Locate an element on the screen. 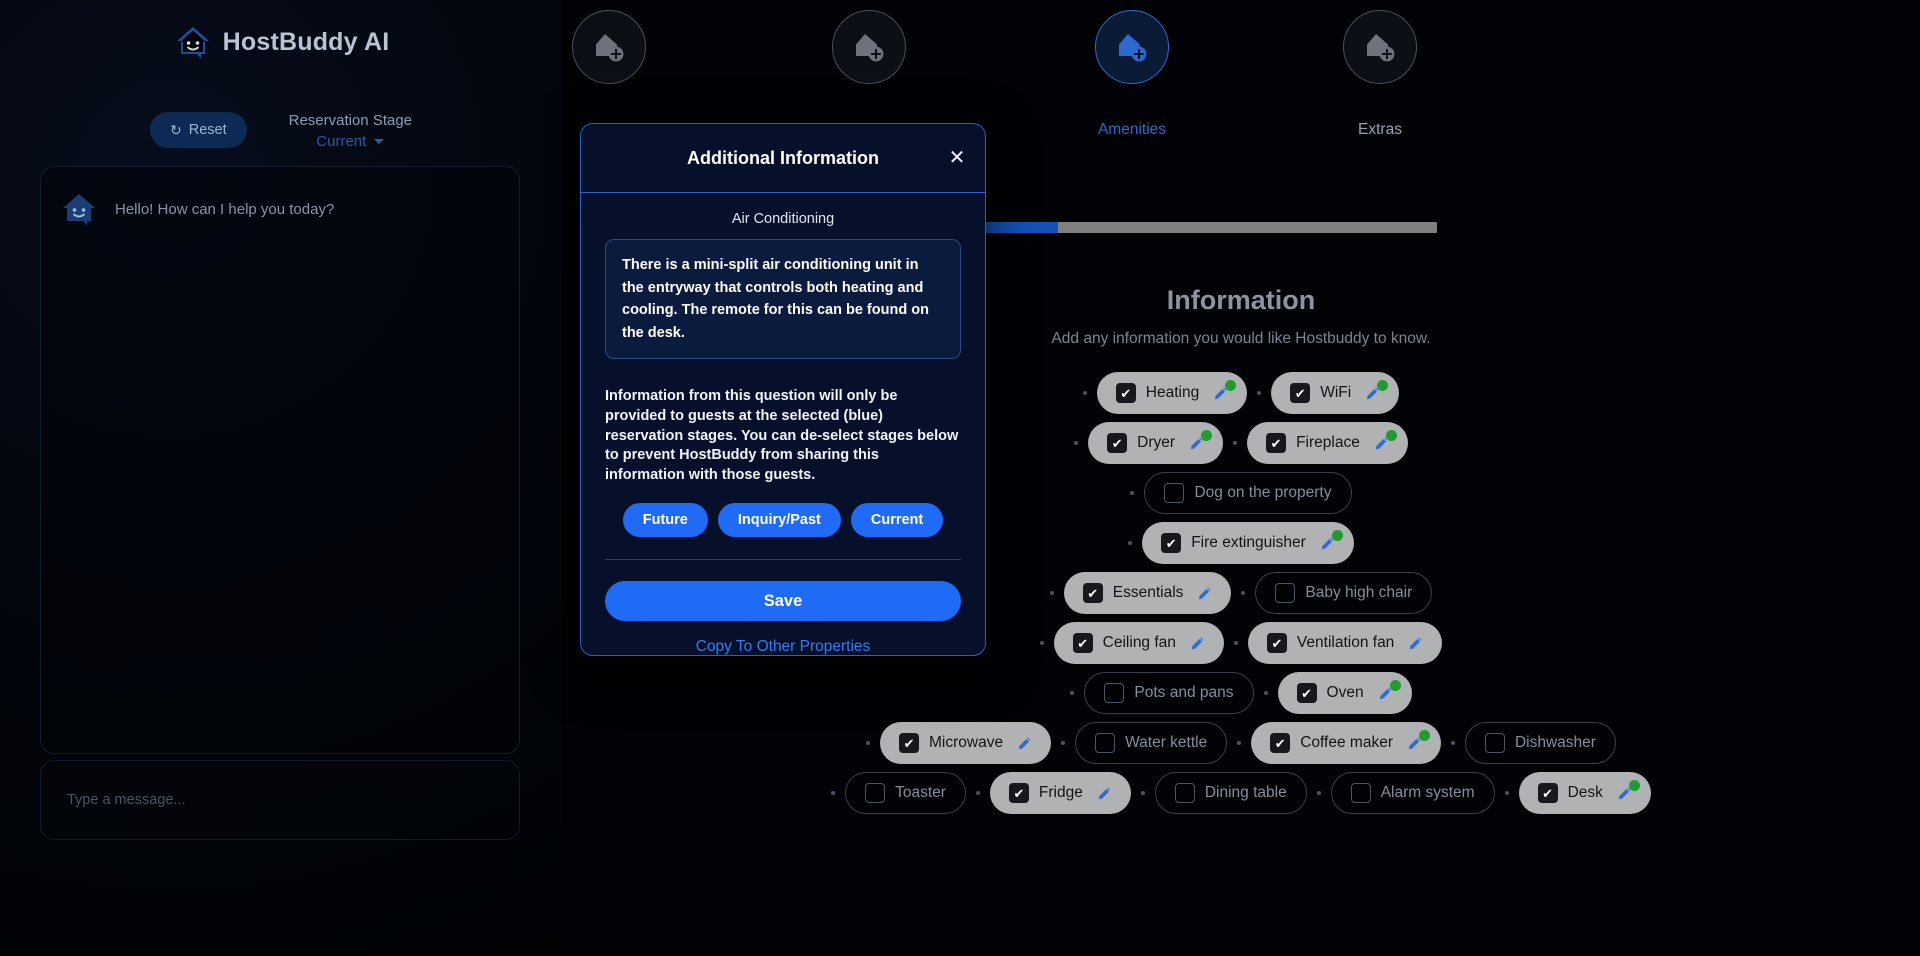 The height and width of the screenshot is (956, 1920). amenity-chip: ✔ Dryer is located at coordinates (1156, 443).